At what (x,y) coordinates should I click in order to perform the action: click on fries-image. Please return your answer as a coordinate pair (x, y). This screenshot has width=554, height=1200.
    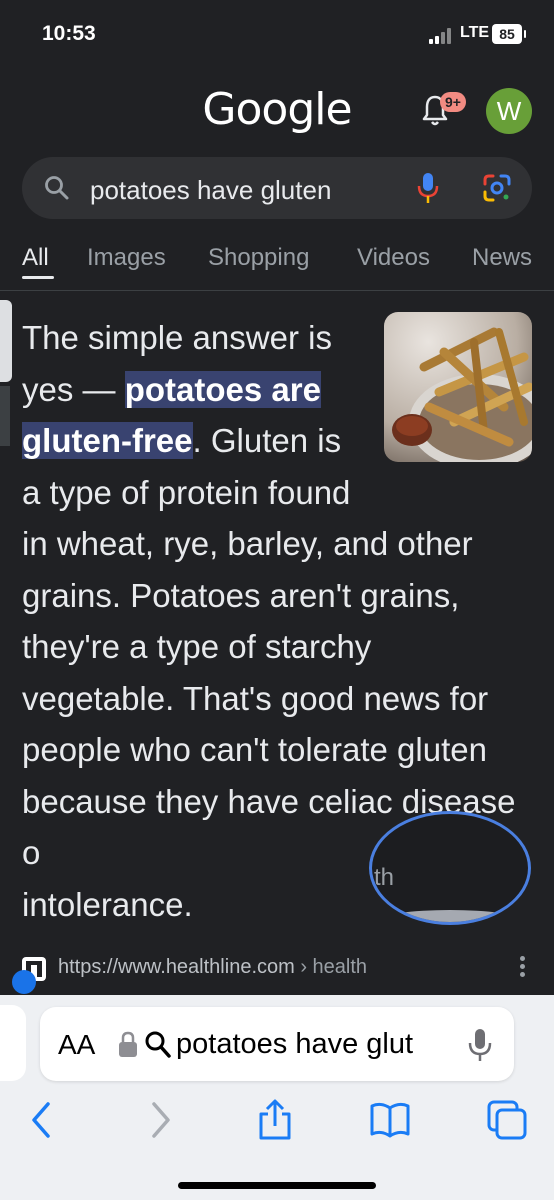
    Looking at the image, I should click on (458, 387).